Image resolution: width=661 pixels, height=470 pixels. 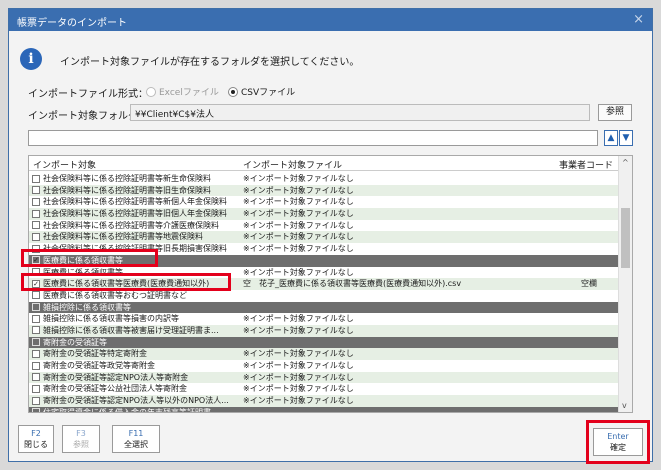 What do you see at coordinates (618, 447) in the screenshot?
I see `enter-label: 確定` at bounding box center [618, 447].